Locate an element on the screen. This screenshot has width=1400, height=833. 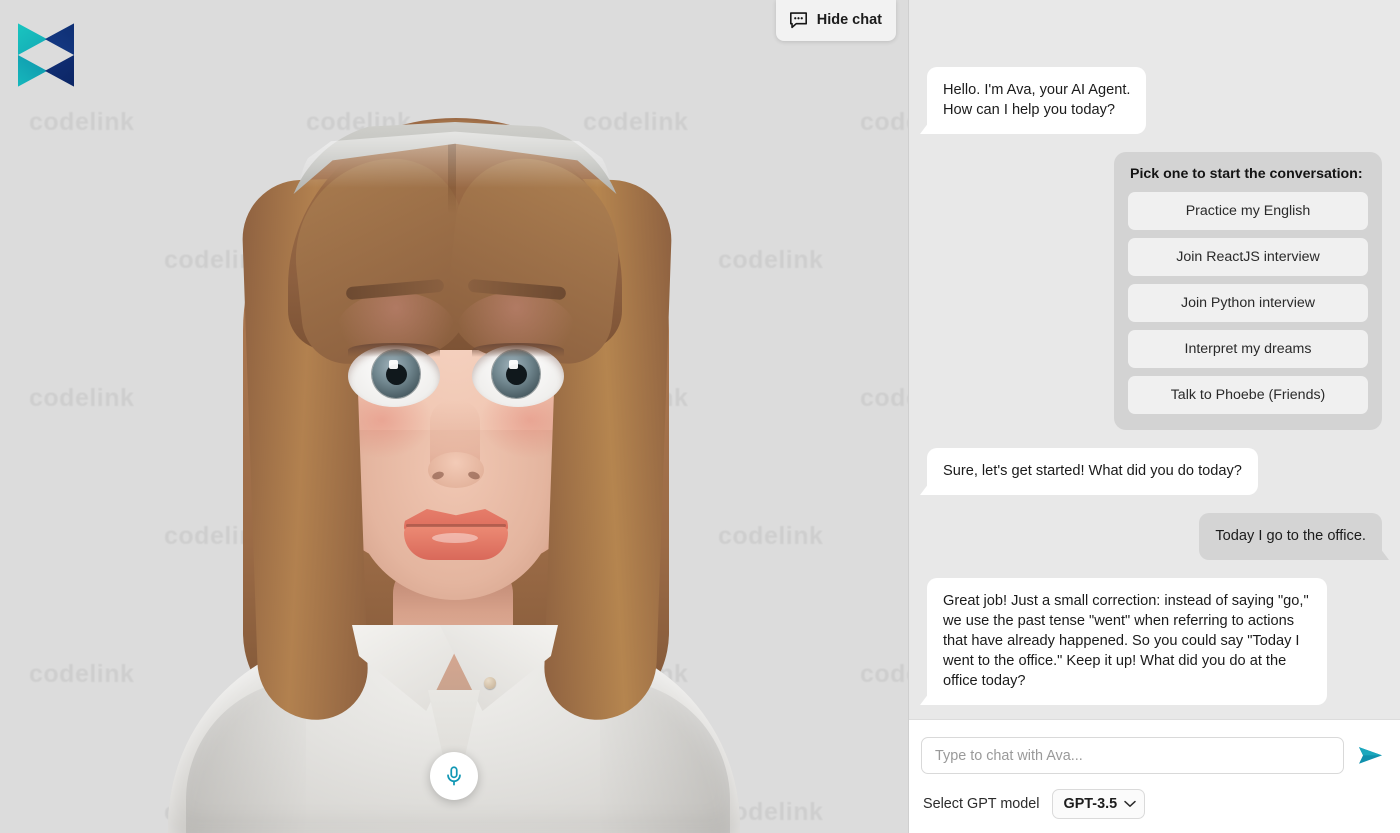
chat-composer: Select GPT model GPT-3.5GPT-4 is located at coordinates (1154, 776).